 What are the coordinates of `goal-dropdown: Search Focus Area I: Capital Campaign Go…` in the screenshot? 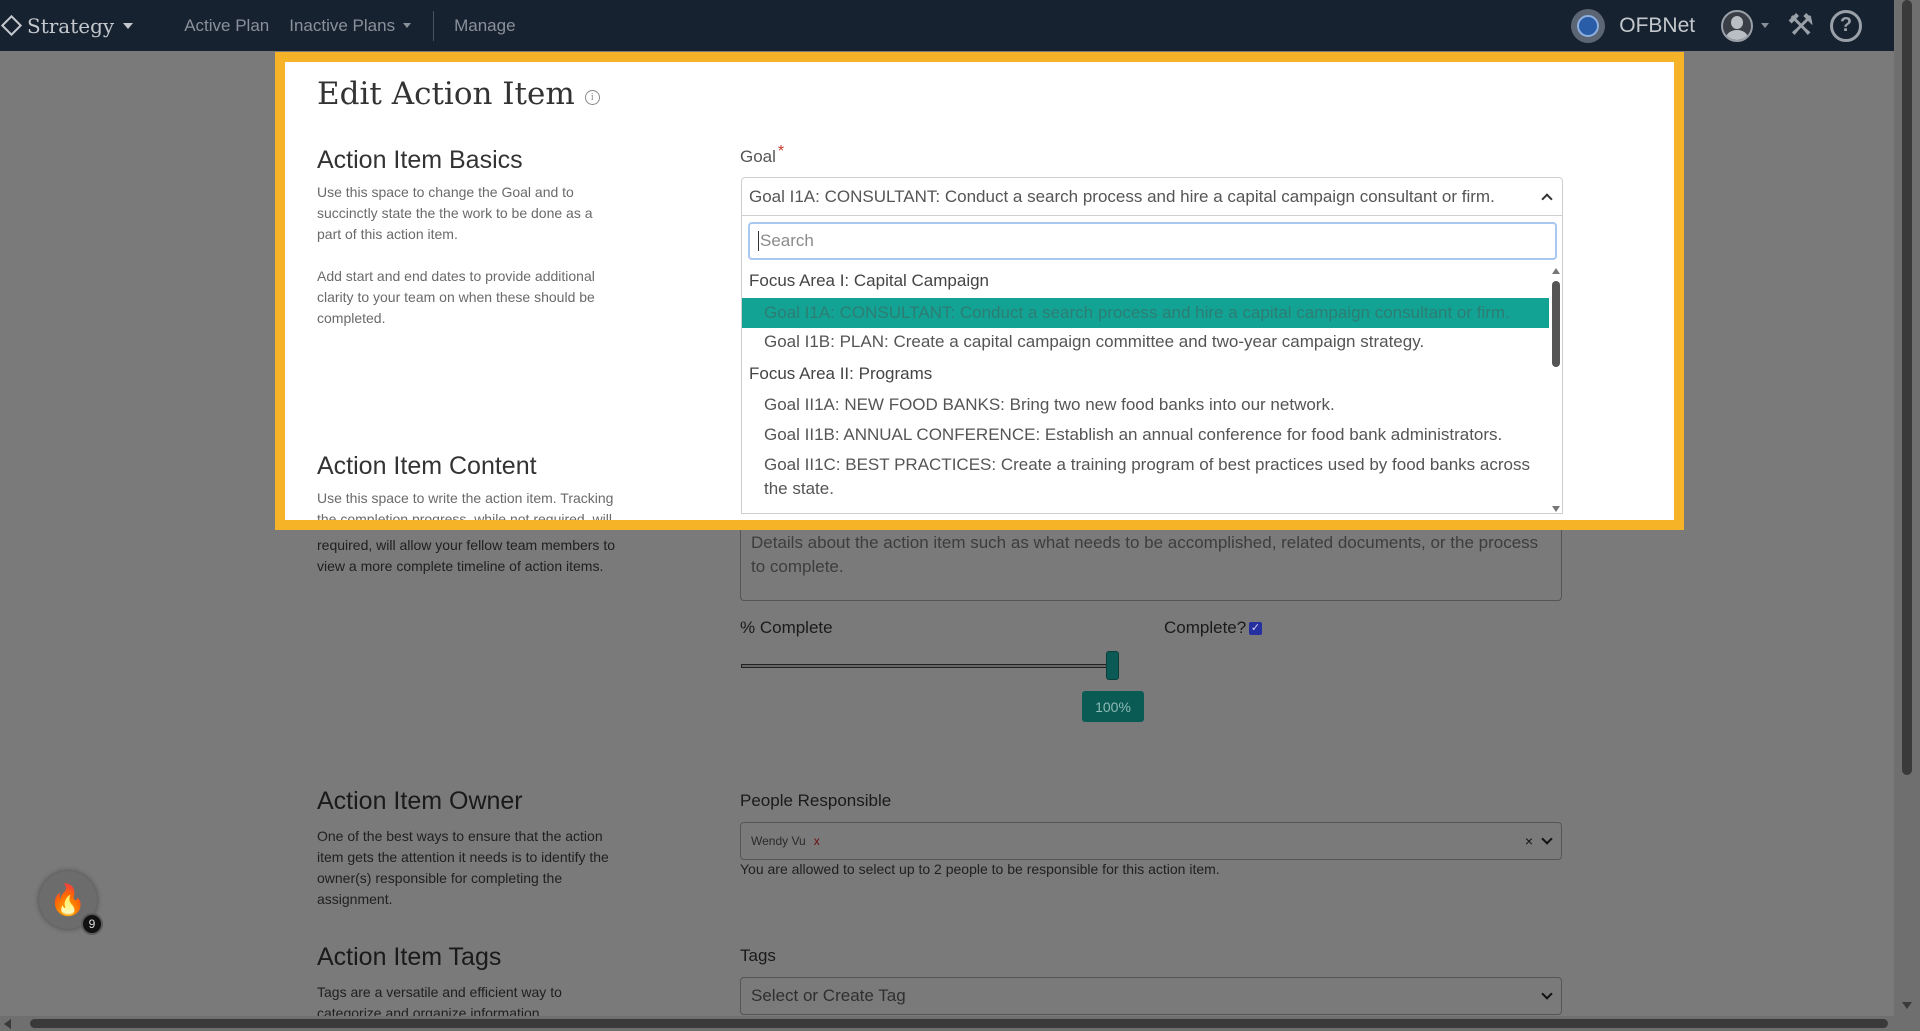 It's located at (1152, 365).